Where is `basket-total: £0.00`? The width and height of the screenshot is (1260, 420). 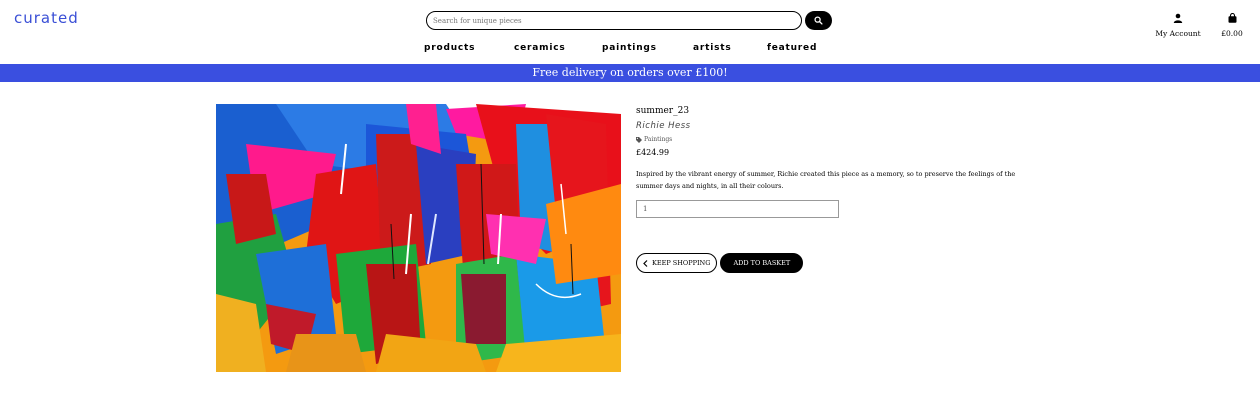
basket-total: £0.00 is located at coordinates (1232, 33).